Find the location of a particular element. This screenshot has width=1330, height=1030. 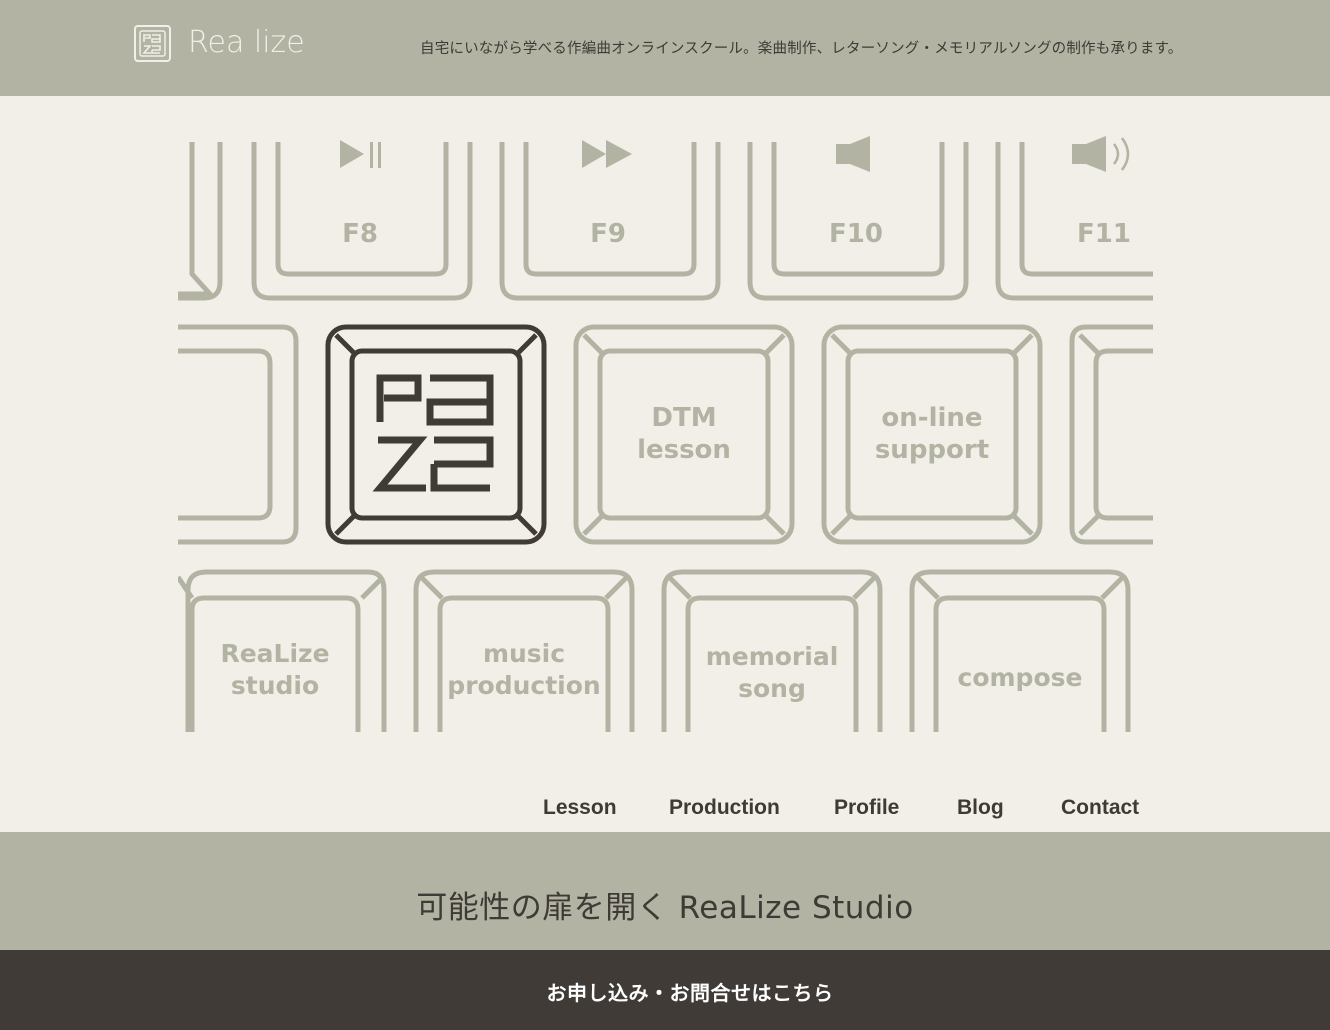

nav-contact: Contact is located at coordinates (1100, 808).